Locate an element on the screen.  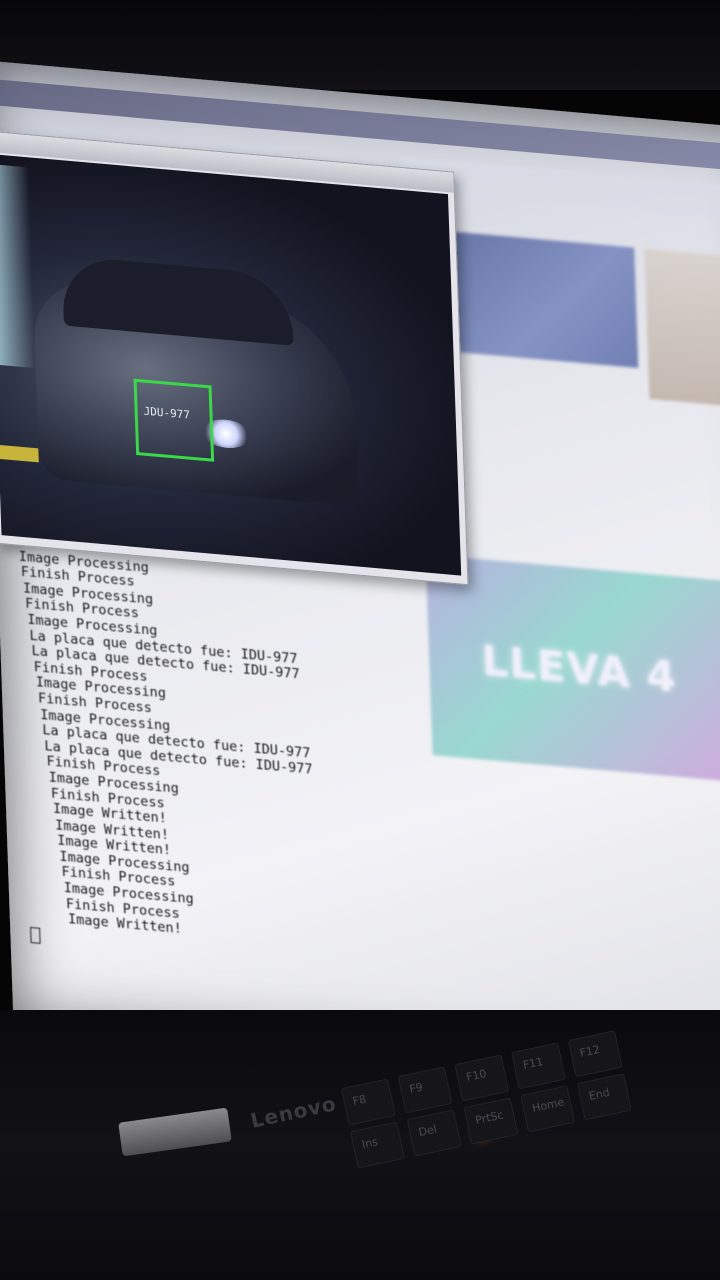
keyboard-key: F9 is located at coordinates (425, 1090).